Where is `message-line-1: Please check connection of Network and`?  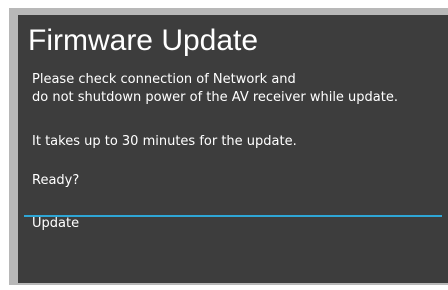
message-line-1: Please check connection of Network and is located at coordinates (164, 79).